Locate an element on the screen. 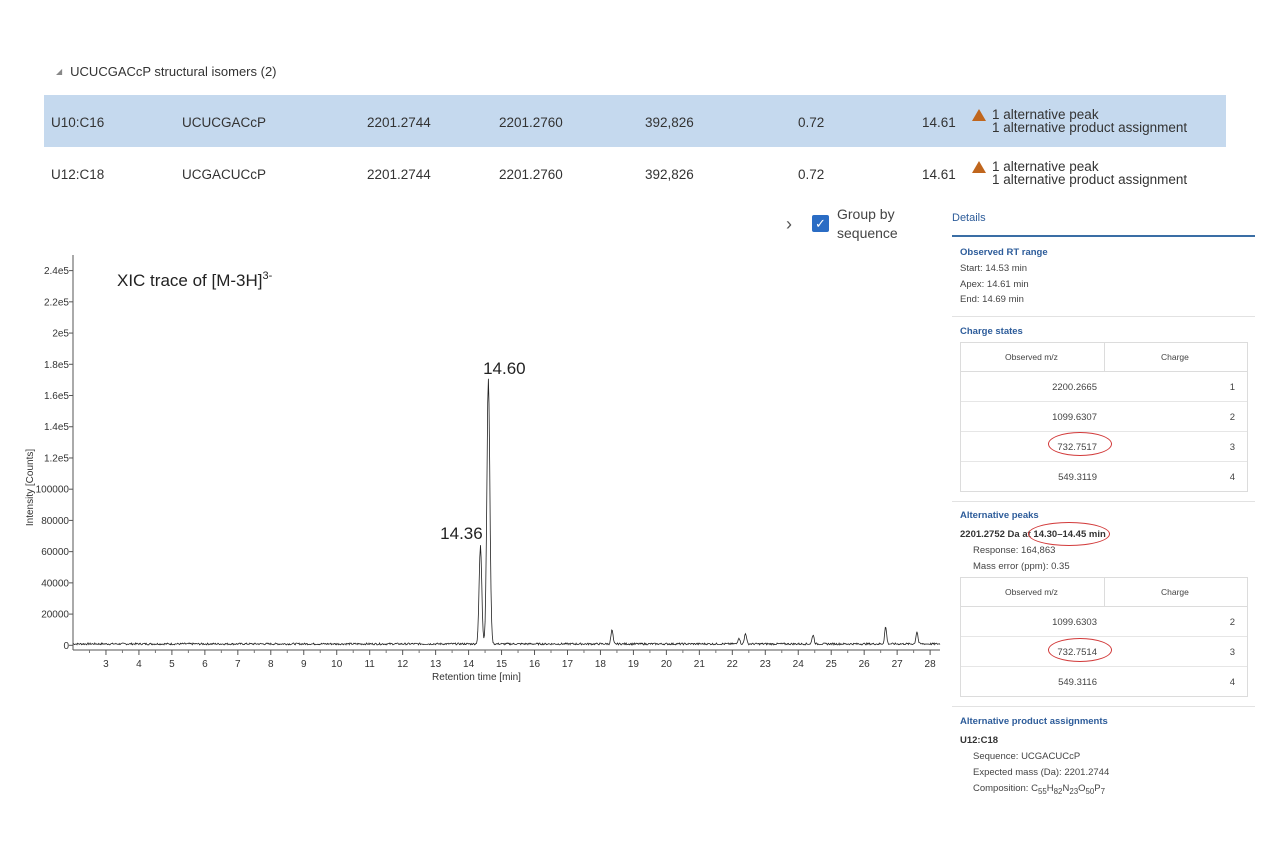 This screenshot has height=853, width=1280. x-tick-label: 3 is located at coordinates (106, 664).